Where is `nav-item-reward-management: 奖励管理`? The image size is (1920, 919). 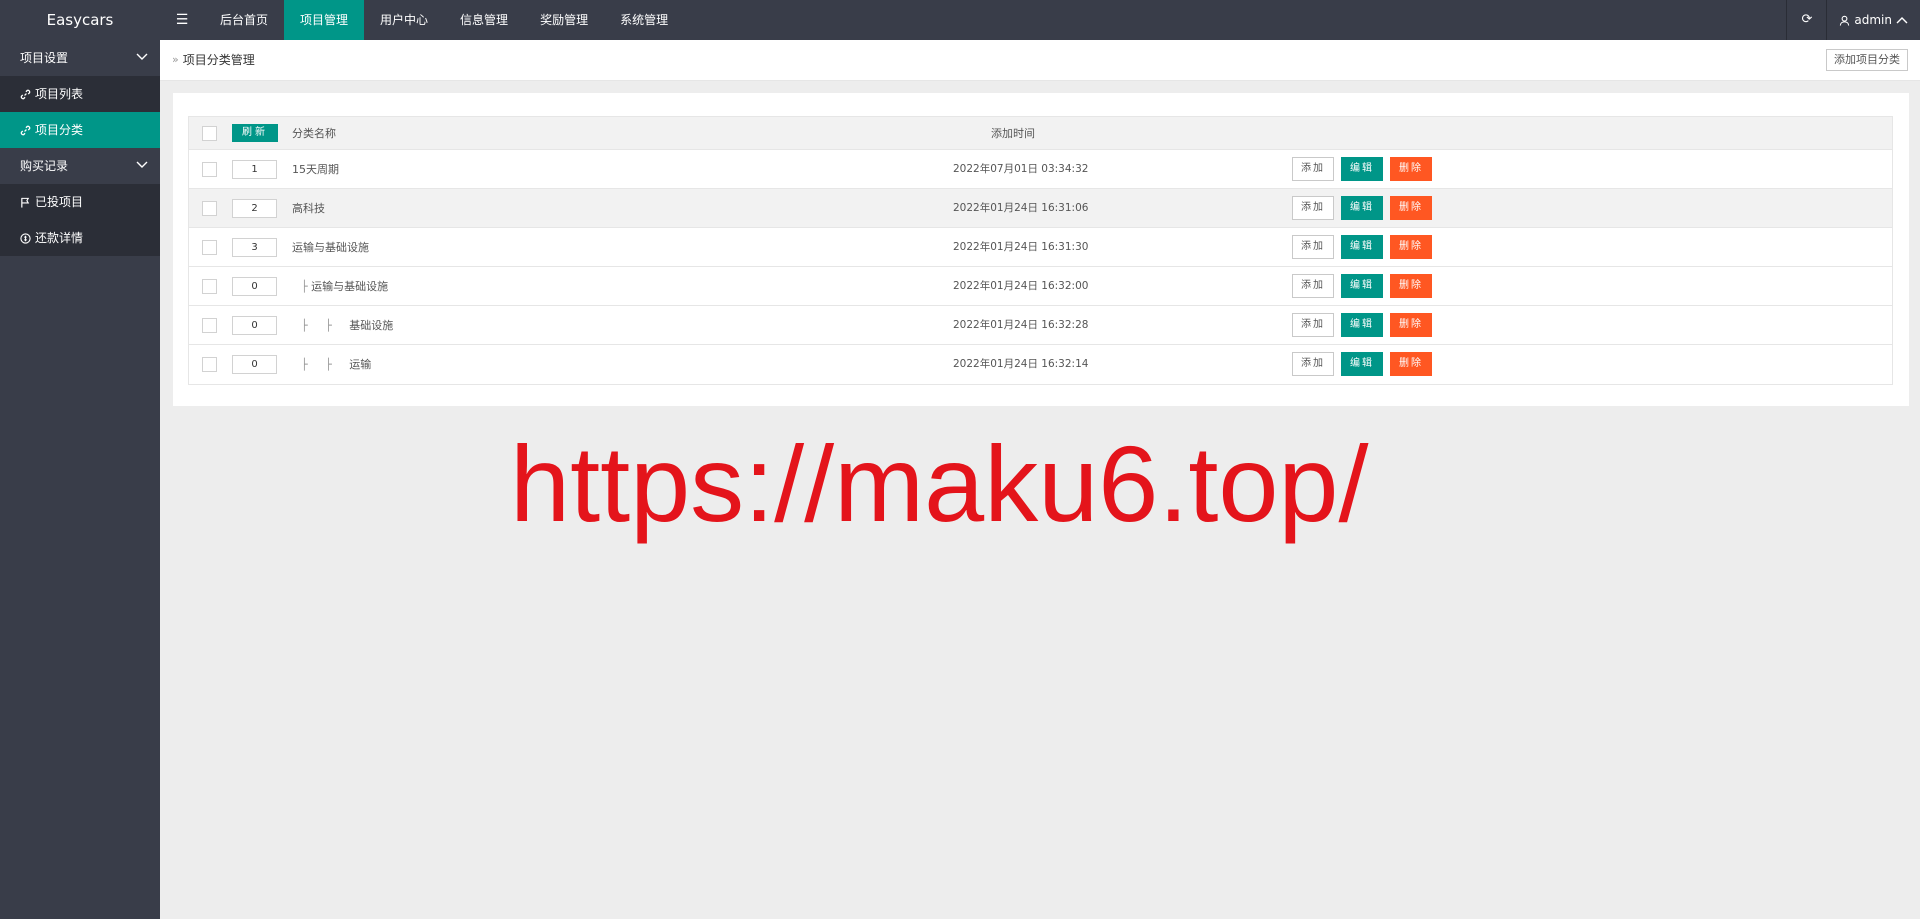
nav-item-reward-management: 奖励管理 is located at coordinates (564, 20).